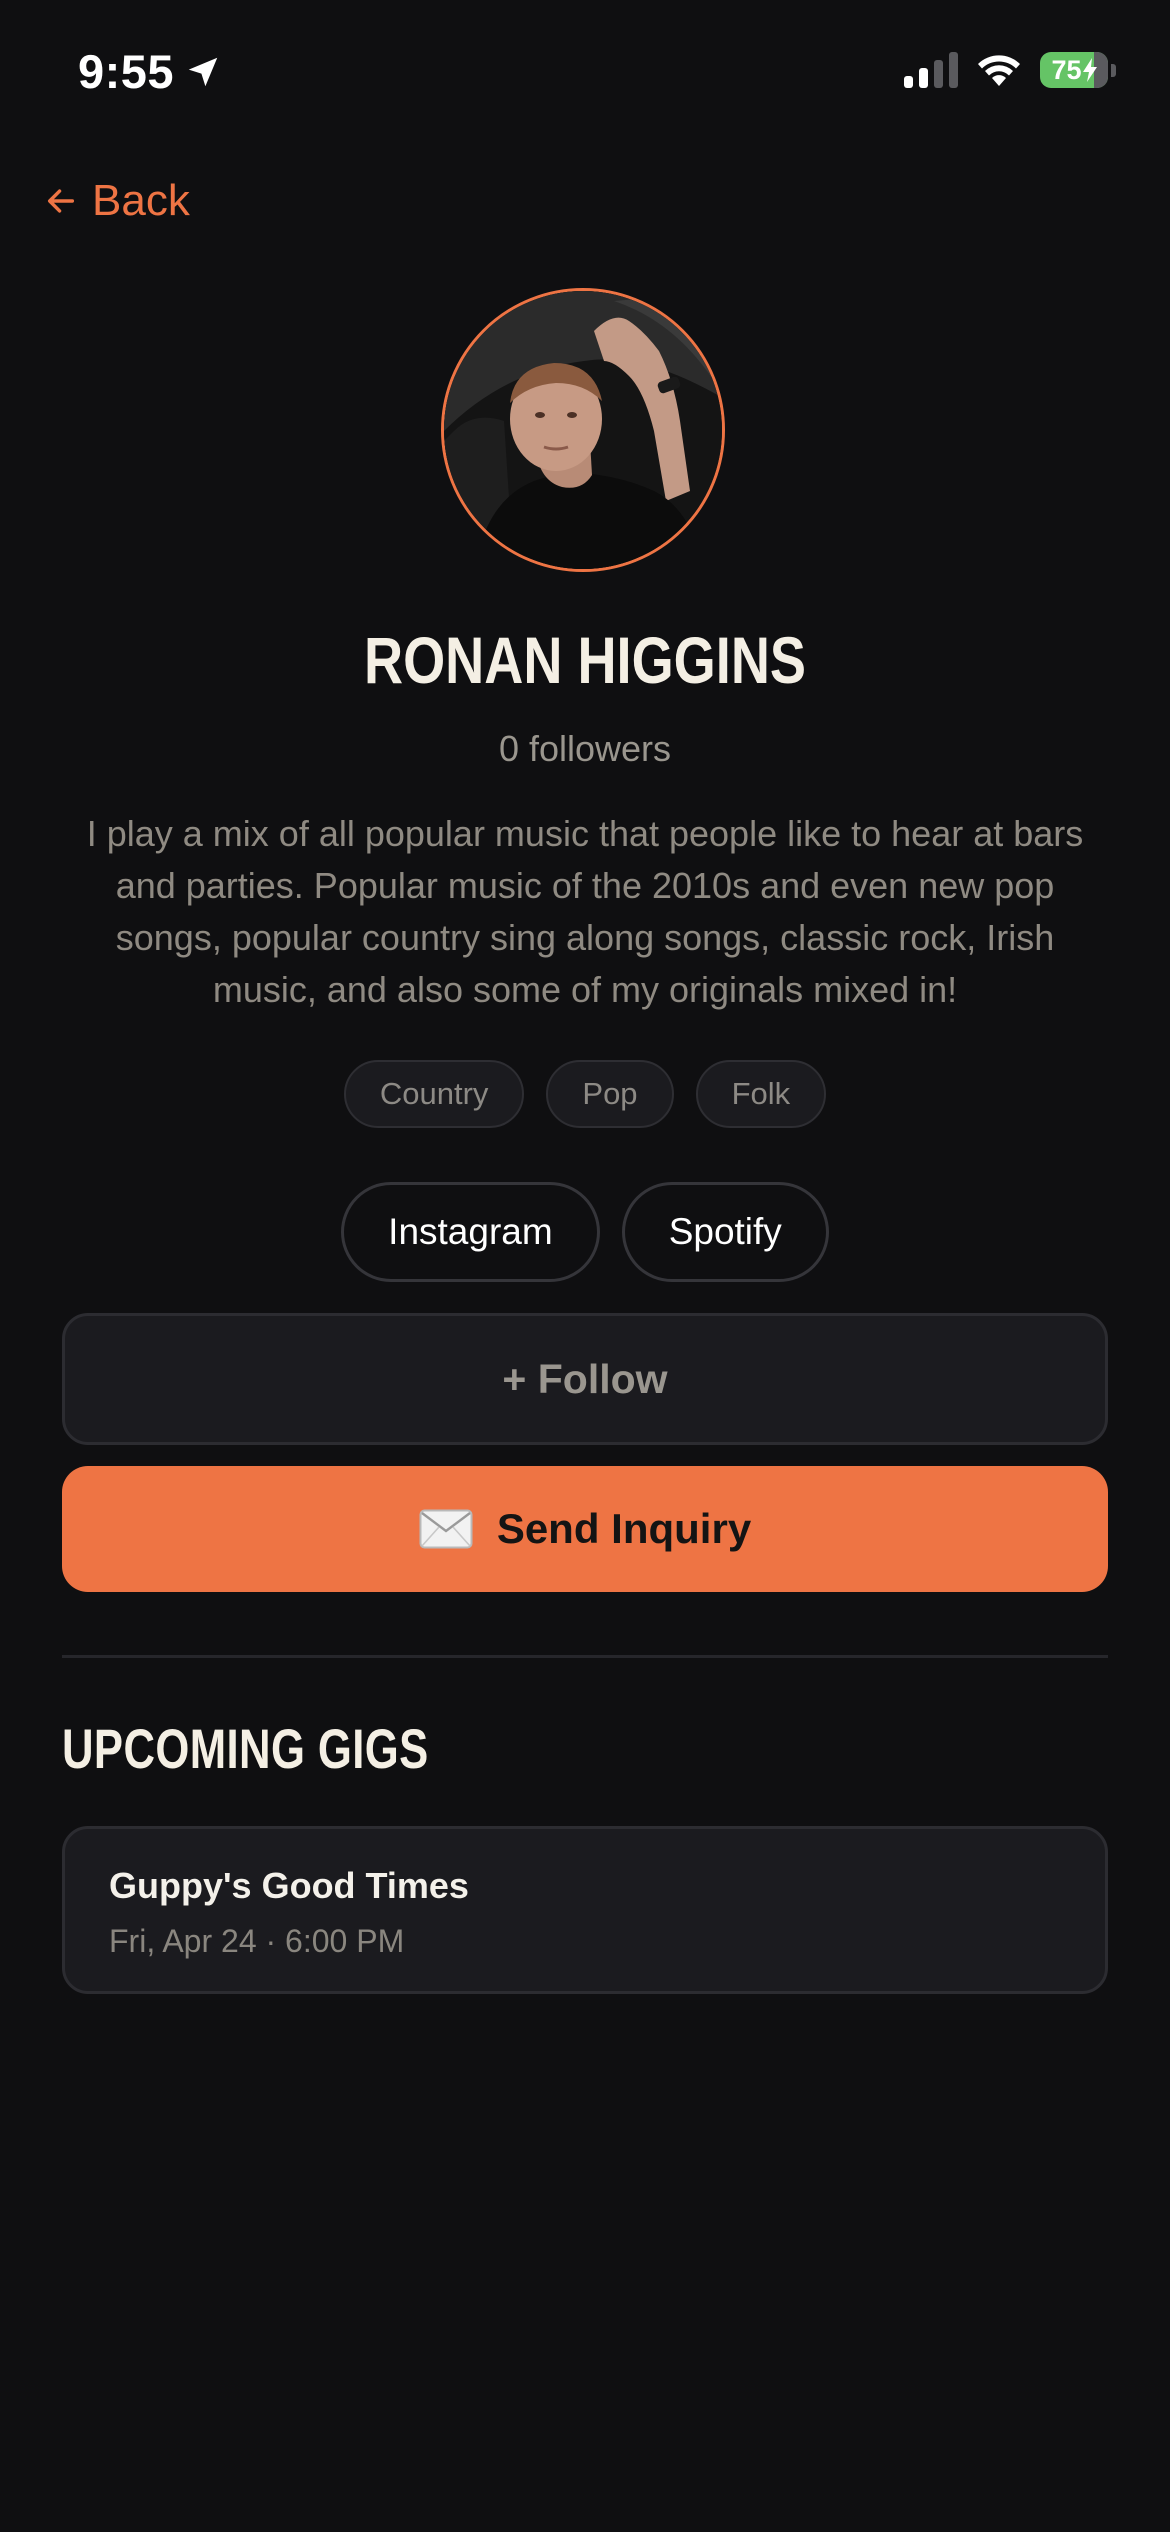 Image resolution: width=1170 pixels, height=2532 pixels. Describe the element at coordinates (585, 1656) in the screenshot. I see `section-divider` at that location.